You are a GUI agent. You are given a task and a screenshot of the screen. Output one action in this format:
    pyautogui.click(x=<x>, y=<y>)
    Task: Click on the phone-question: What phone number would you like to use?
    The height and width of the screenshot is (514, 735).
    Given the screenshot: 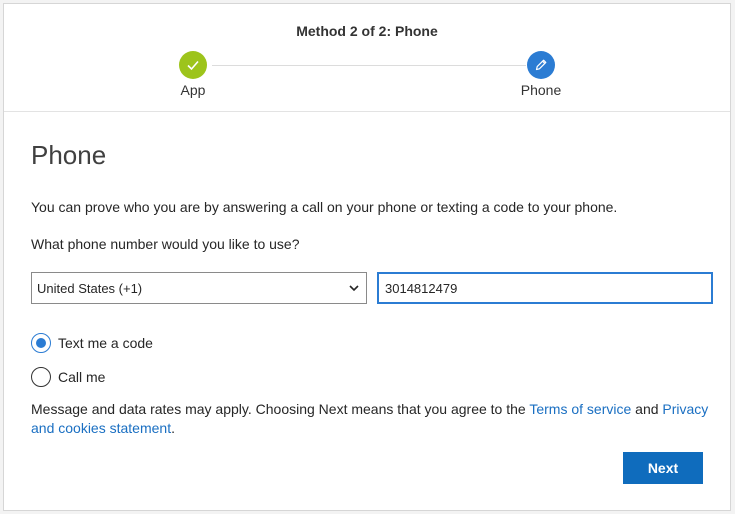 What is the action you would take?
    pyautogui.click(x=165, y=244)
    